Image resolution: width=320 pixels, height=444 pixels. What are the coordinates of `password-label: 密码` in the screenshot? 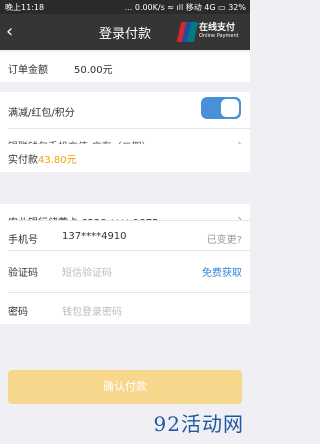 It's located at (18, 312).